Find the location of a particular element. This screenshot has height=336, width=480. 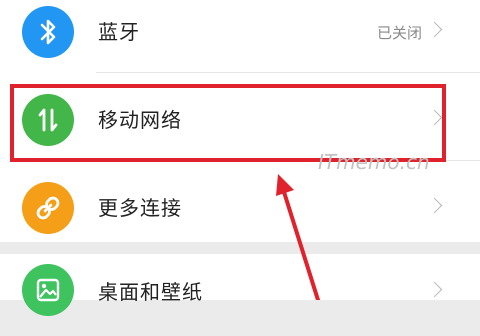

red-arrow is located at coordinates (298, 237).